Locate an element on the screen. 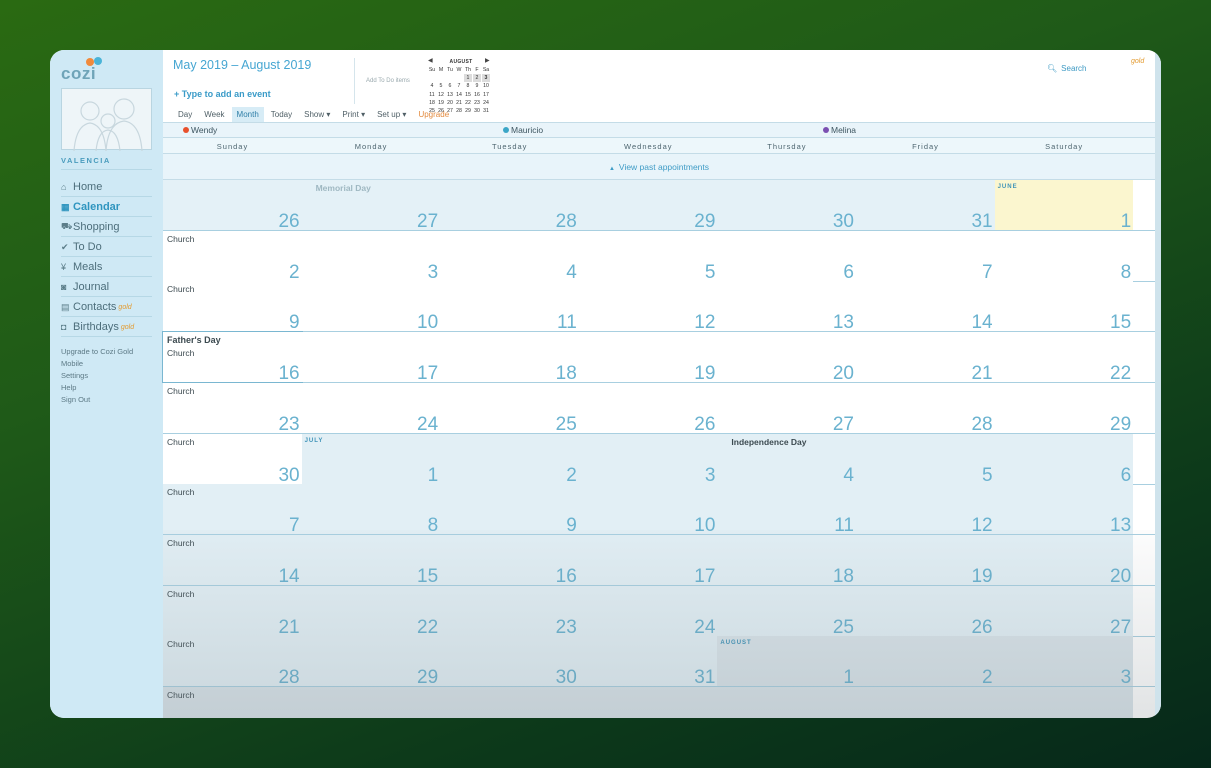 Image resolution: width=1211 pixels, height=768 pixels. sidebar-link-sign-out: Sign Out is located at coordinates (75, 399).